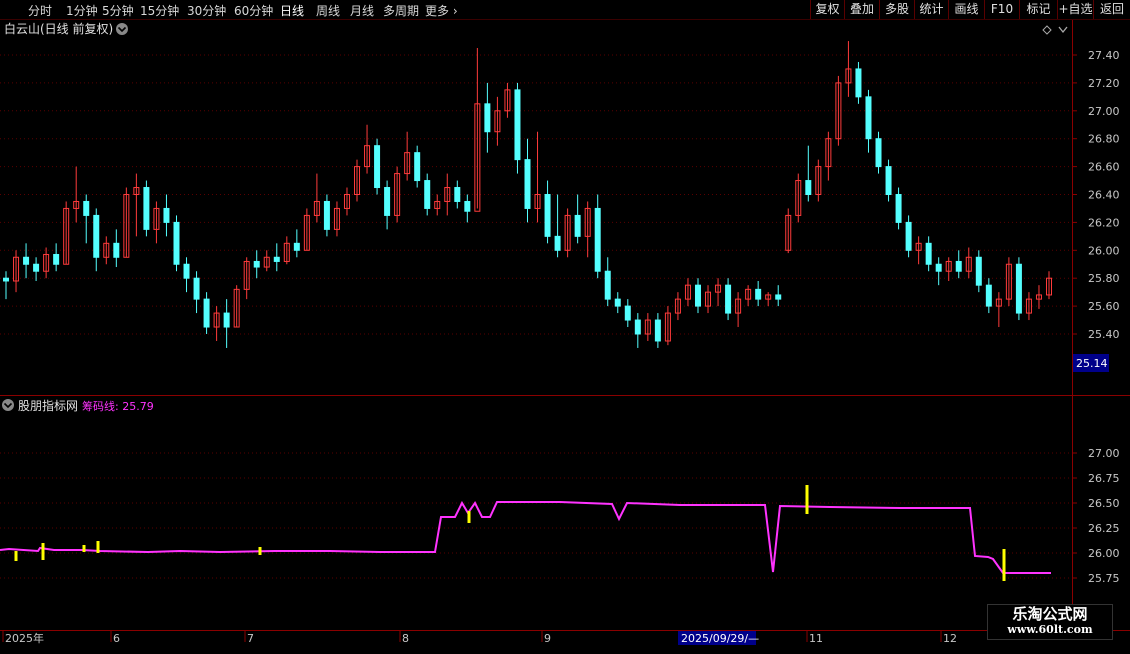  I want to click on x-tick-label: 2025年, so click(24, 638).